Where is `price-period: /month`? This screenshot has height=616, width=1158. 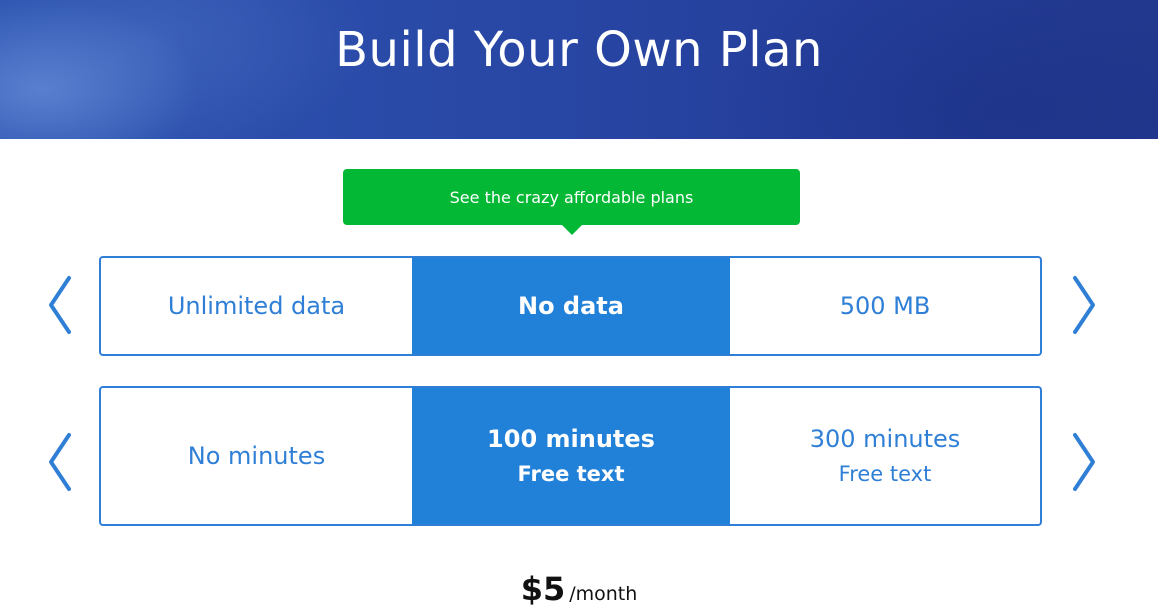 price-period: /month is located at coordinates (603, 594).